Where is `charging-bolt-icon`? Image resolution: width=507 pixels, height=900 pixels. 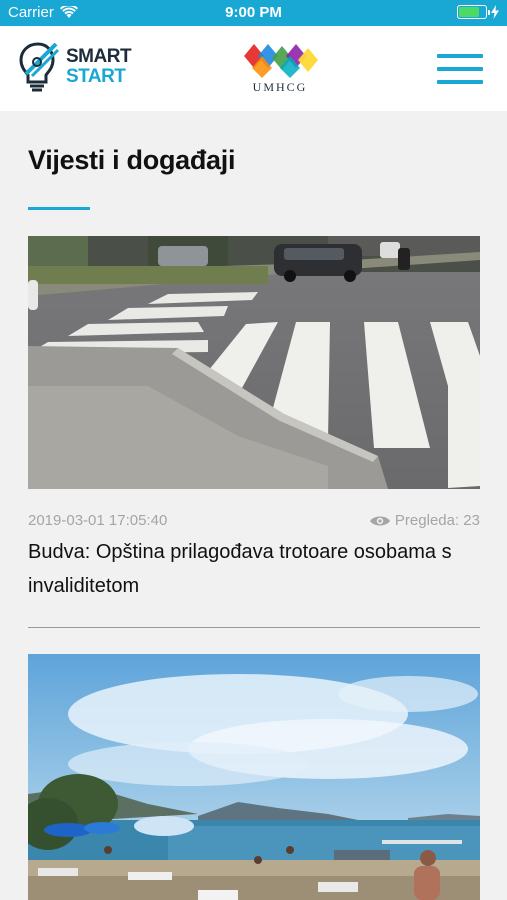
charging-bolt-icon is located at coordinates (495, 12).